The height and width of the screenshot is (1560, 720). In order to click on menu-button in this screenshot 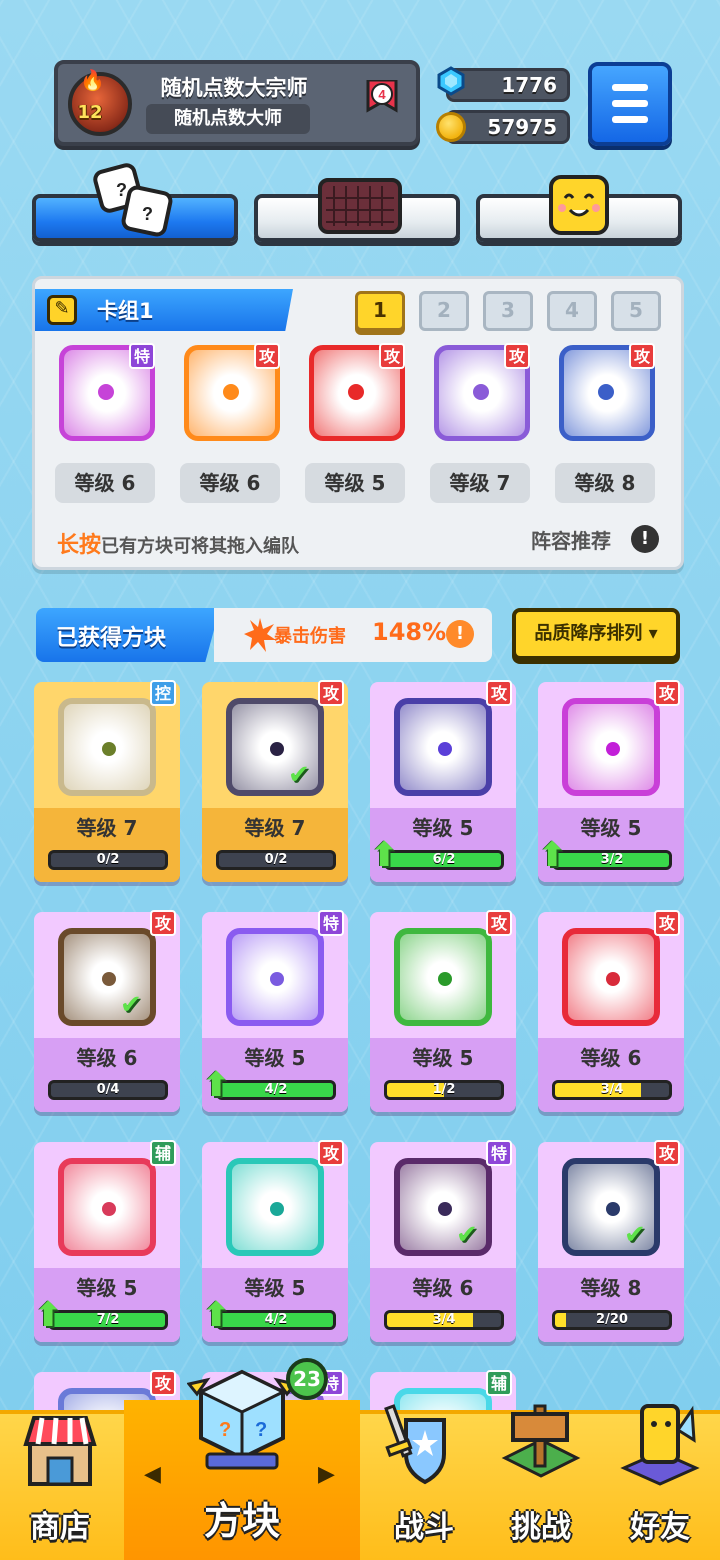, I will do `click(630, 104)`.